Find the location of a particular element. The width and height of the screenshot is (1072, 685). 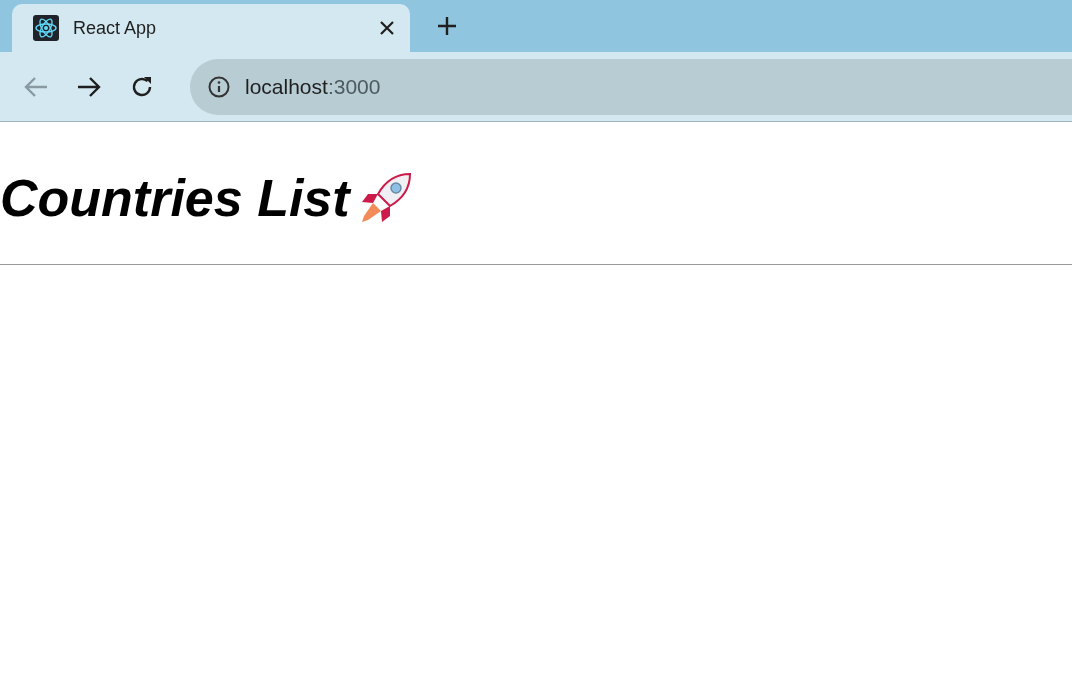

forward-arrow-icon is located at coordinates (89, 86).